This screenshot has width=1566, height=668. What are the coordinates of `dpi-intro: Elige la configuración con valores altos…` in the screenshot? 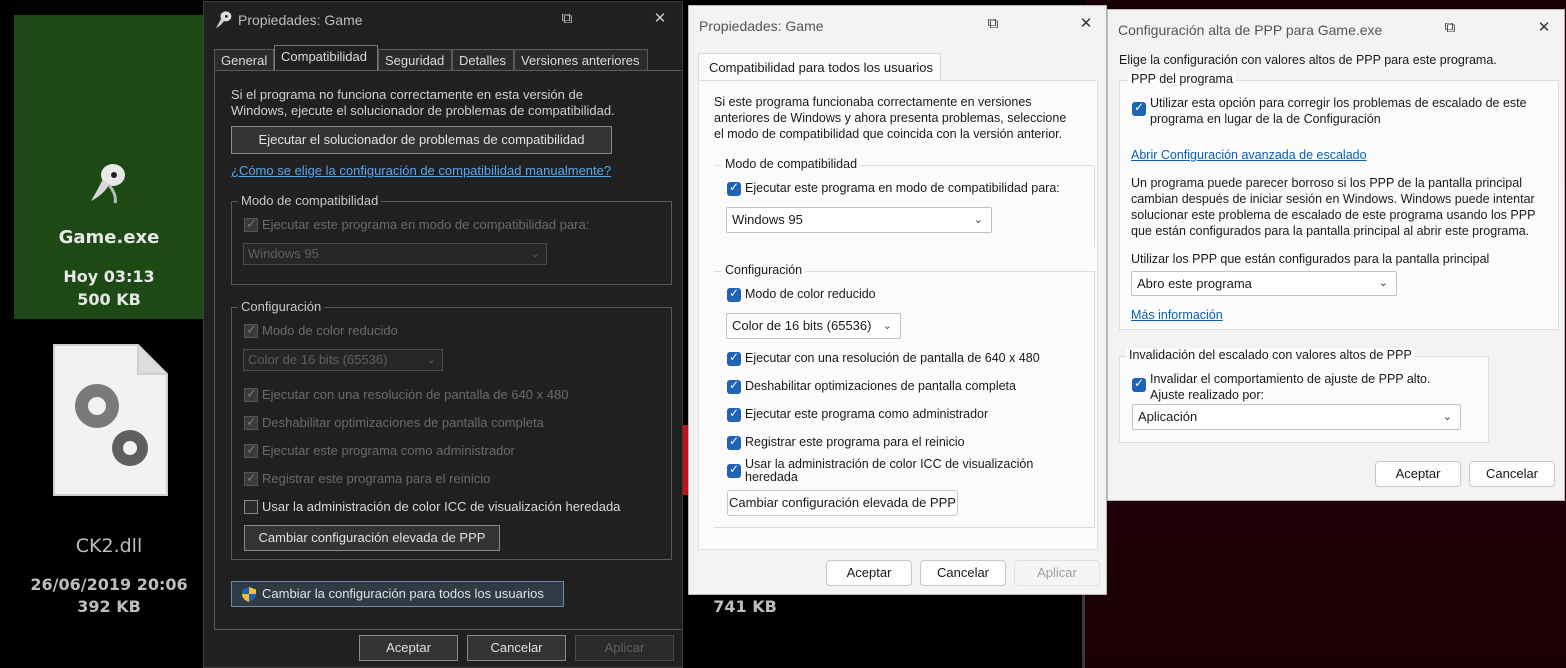 It's located at (1308, 60).